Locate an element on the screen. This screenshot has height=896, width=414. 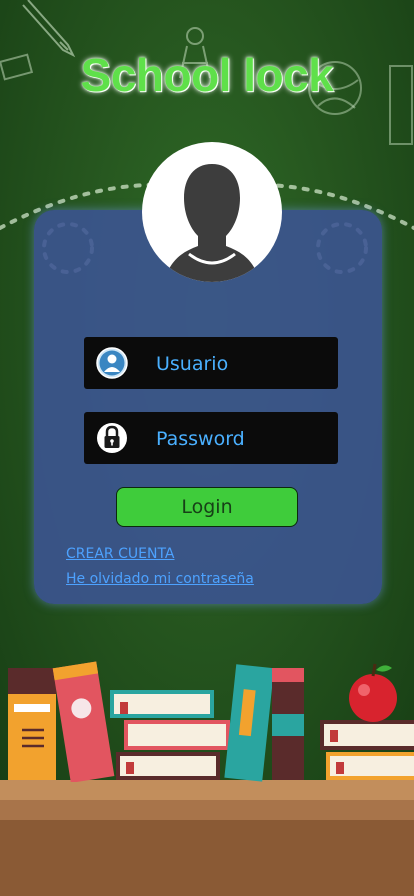
username-input is located at coordinates (241, 364).